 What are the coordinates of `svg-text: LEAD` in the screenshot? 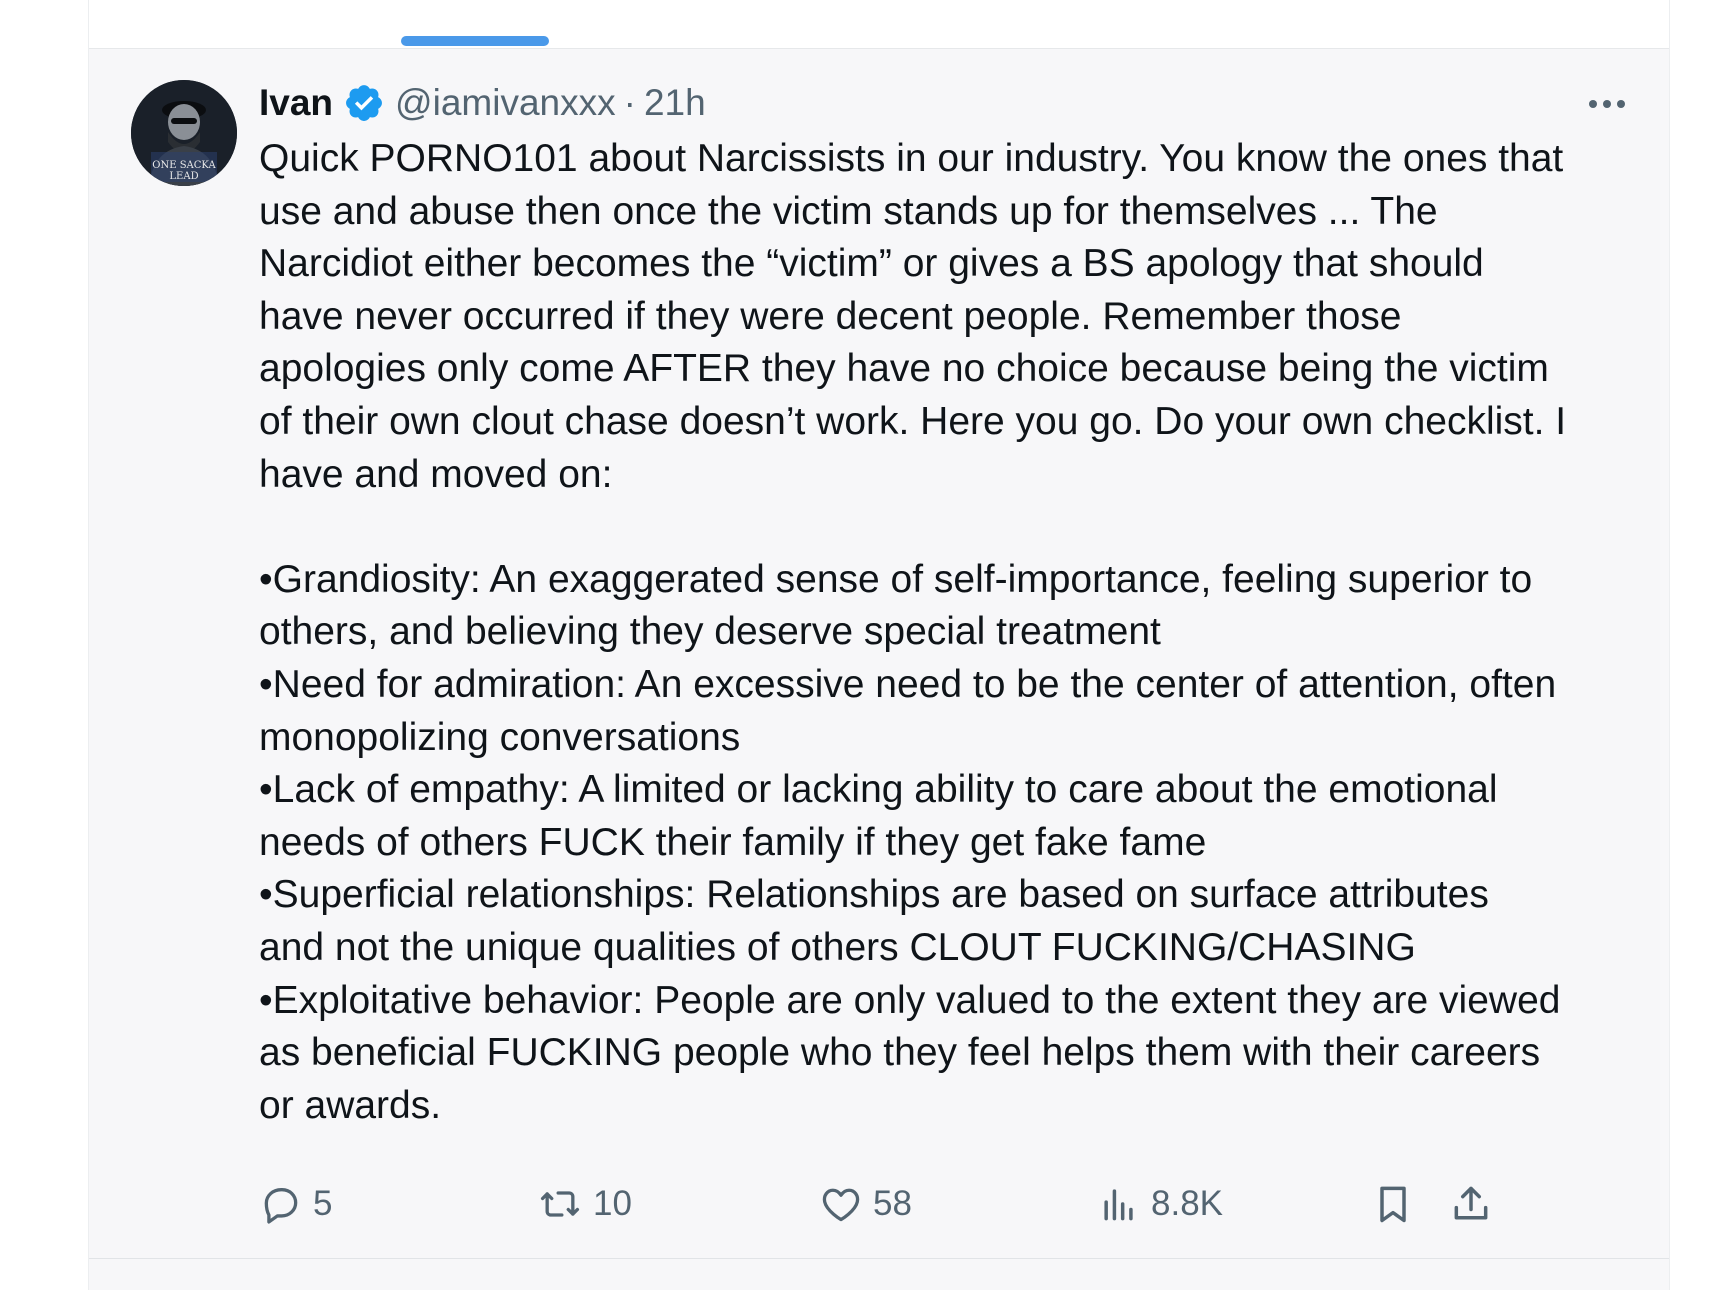 It's located at (183, 176).